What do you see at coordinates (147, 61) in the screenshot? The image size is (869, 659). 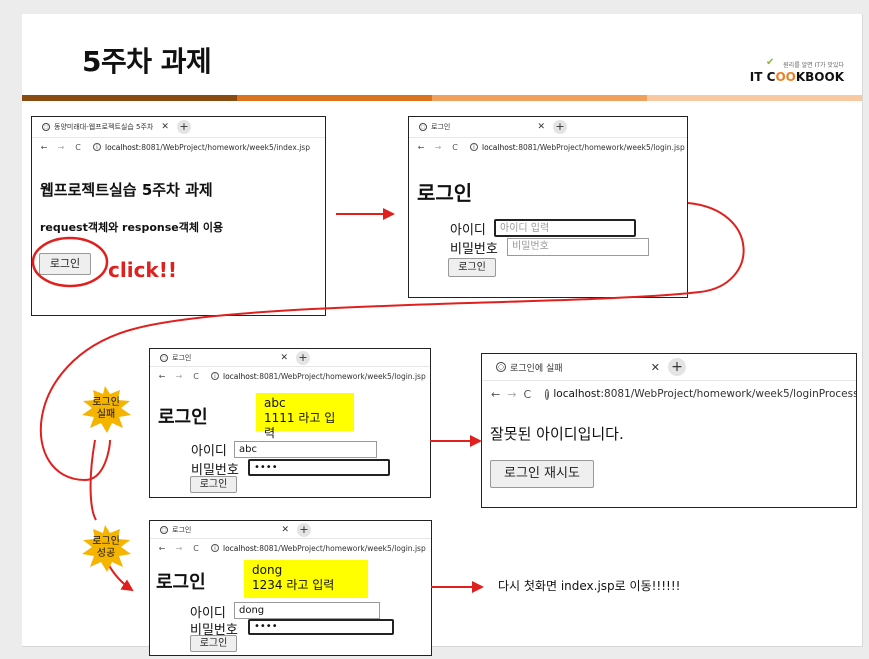 I see `slide-title: 5주차 과제` at bounding box center [147, 61].